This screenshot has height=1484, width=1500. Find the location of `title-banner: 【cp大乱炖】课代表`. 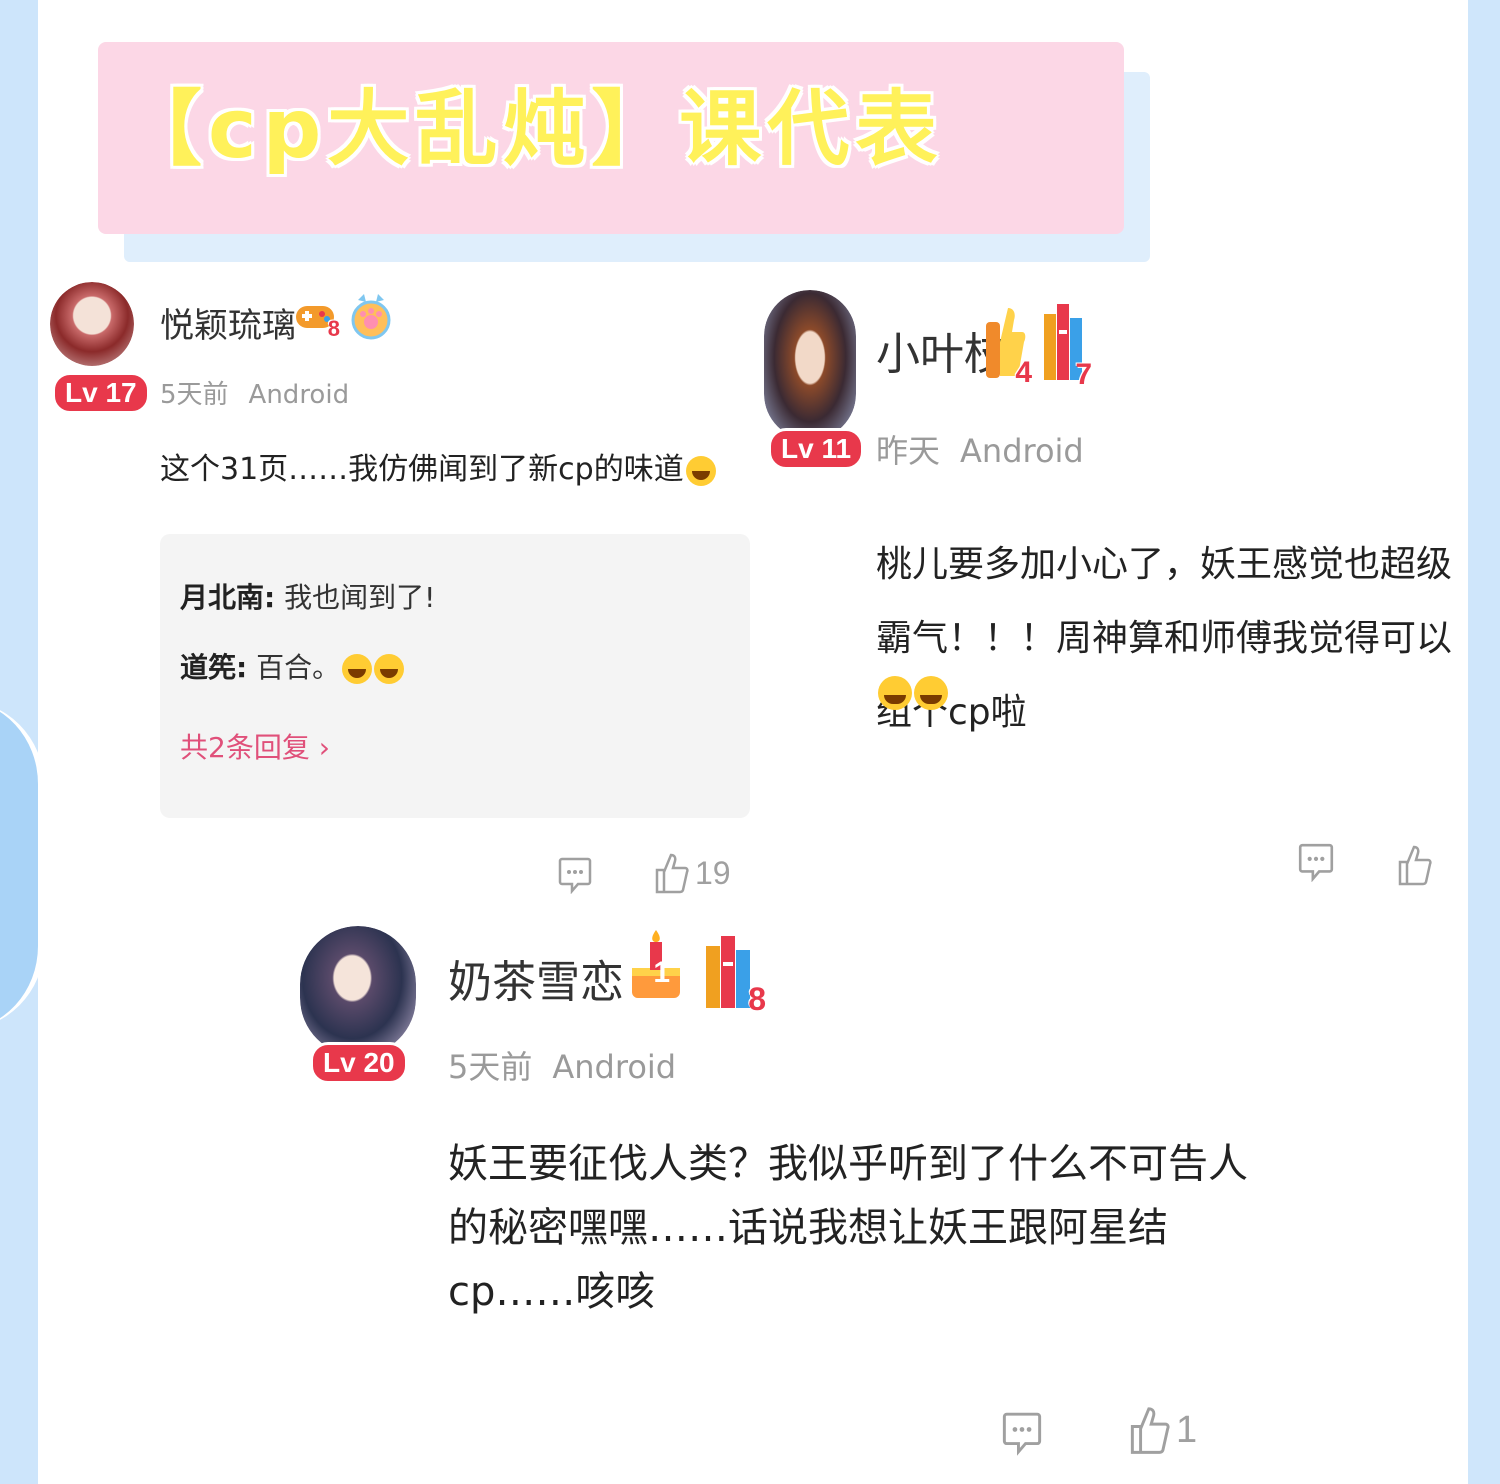

title-banner: 【cp大乱炖】课代表 is located at coordinates (611, 138).